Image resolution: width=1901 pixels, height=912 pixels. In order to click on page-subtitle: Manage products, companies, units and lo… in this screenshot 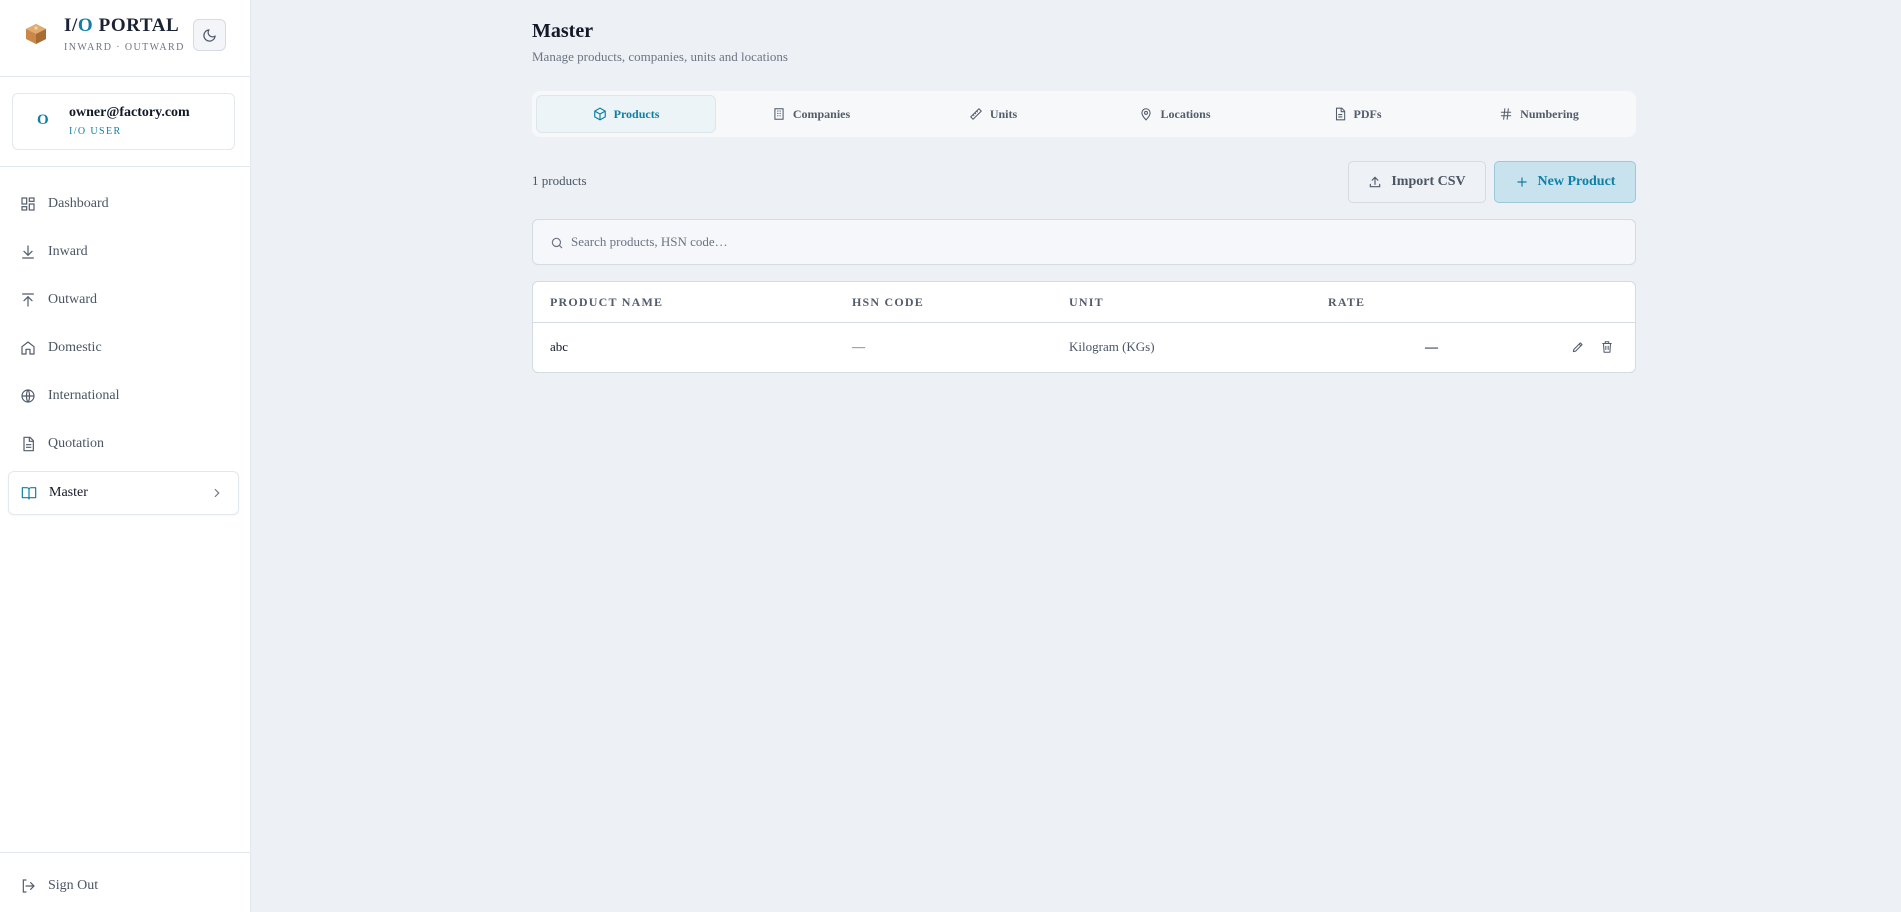, I will do `click(660, 56)`.